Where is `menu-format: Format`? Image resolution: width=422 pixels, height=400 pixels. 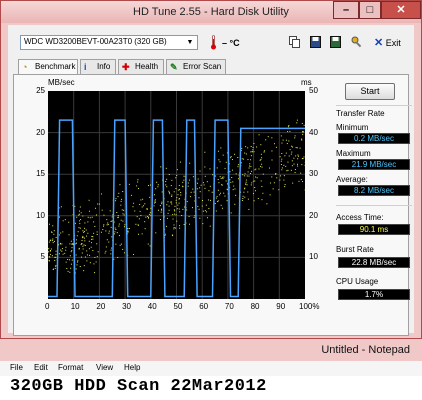
menu-format: Format is located at coordinates (70, 367).